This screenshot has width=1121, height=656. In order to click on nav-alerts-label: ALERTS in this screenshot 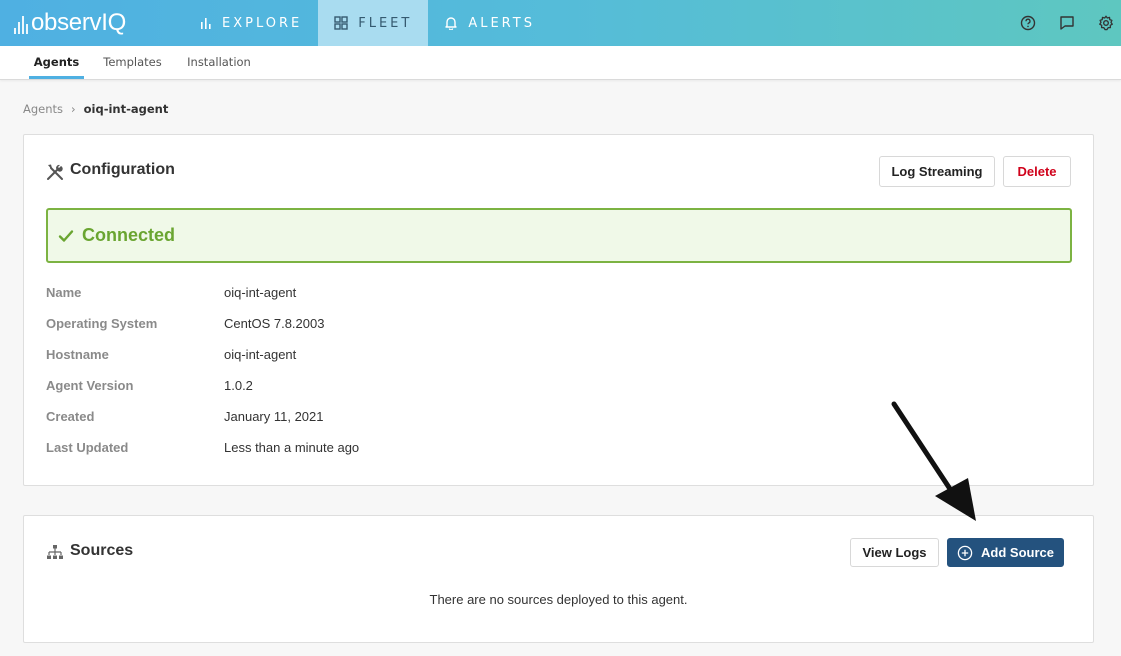, I will do `click(501, 23)`.